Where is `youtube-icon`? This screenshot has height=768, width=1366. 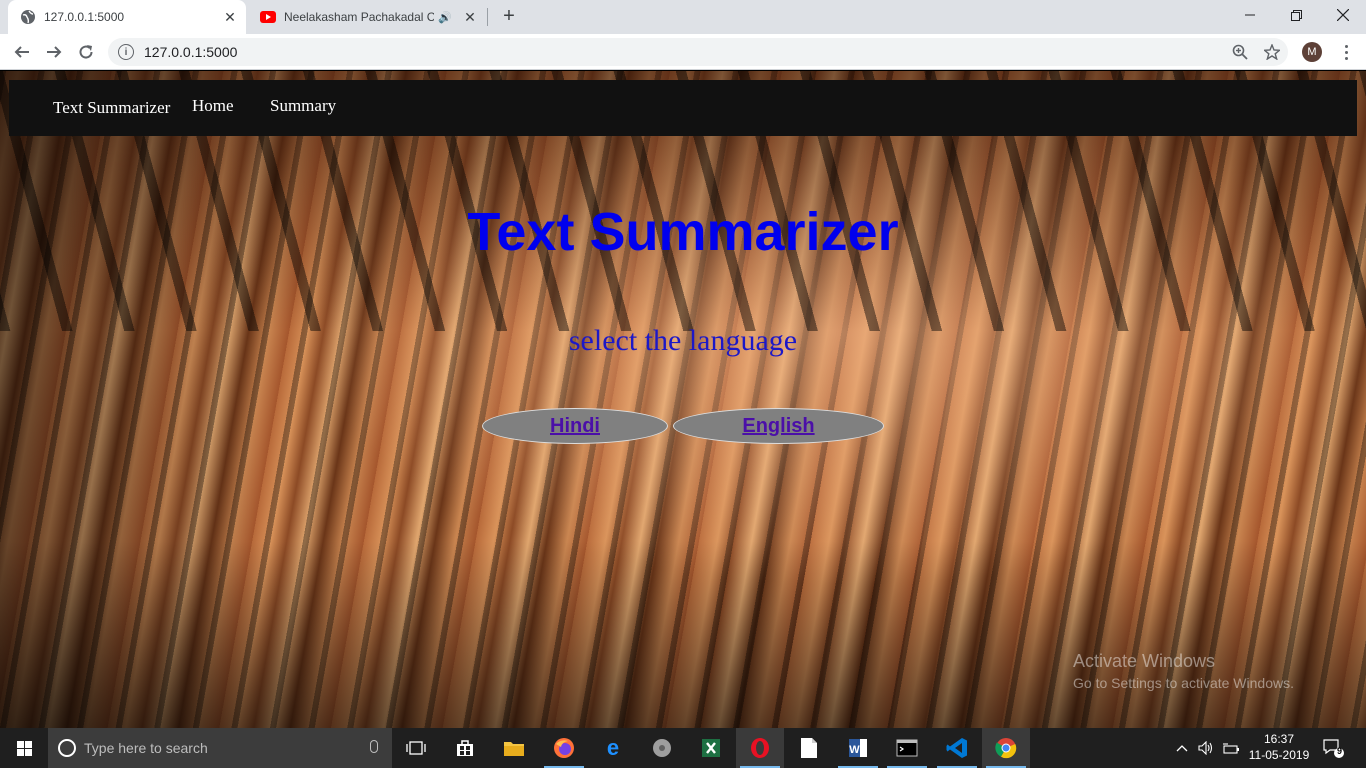 youtube-icon is located at coordinates (268, 17).